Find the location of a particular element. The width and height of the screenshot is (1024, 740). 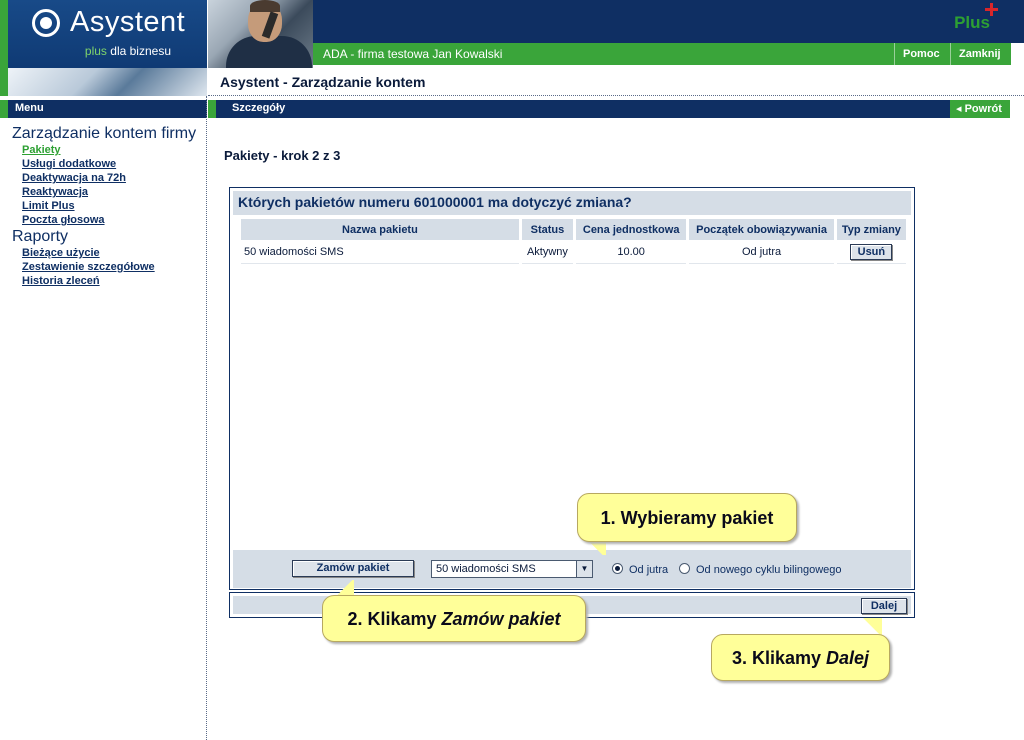

col-unit-price: Cena jednostkowa is located at coordinates (631, 229).